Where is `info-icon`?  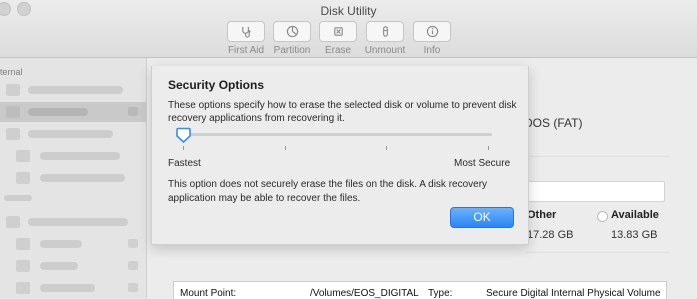
info-icon is located at coordinates (432, 31).